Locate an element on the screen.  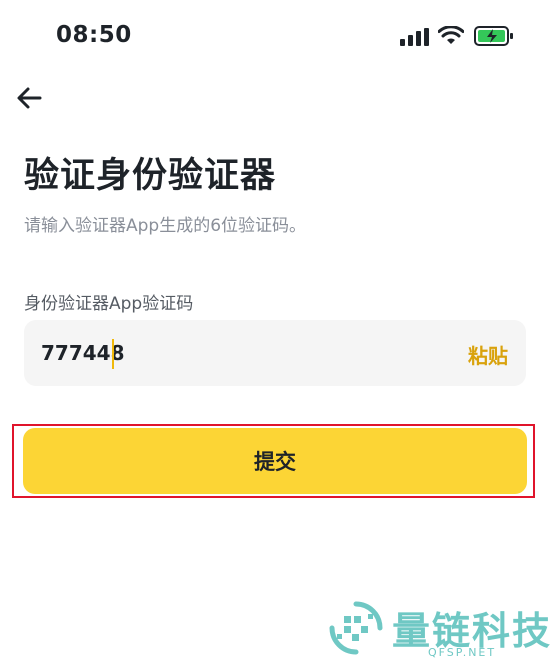
page-title: 验证身份验证器 is located at coordinates (150, 176).